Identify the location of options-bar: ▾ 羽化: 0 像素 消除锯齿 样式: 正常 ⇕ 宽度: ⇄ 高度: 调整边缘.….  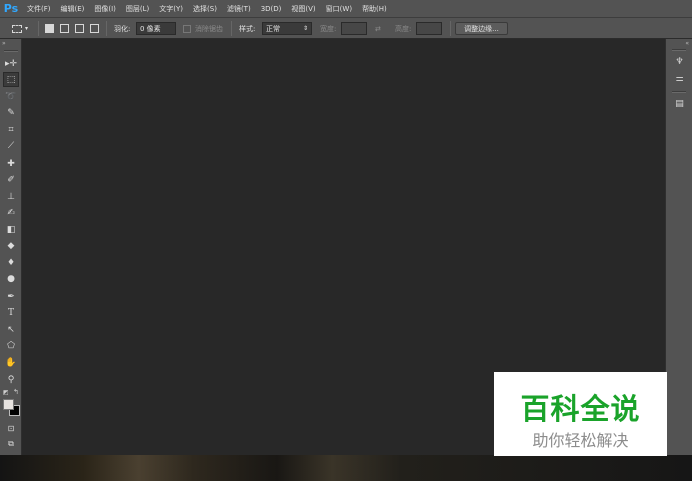
(346, 28).